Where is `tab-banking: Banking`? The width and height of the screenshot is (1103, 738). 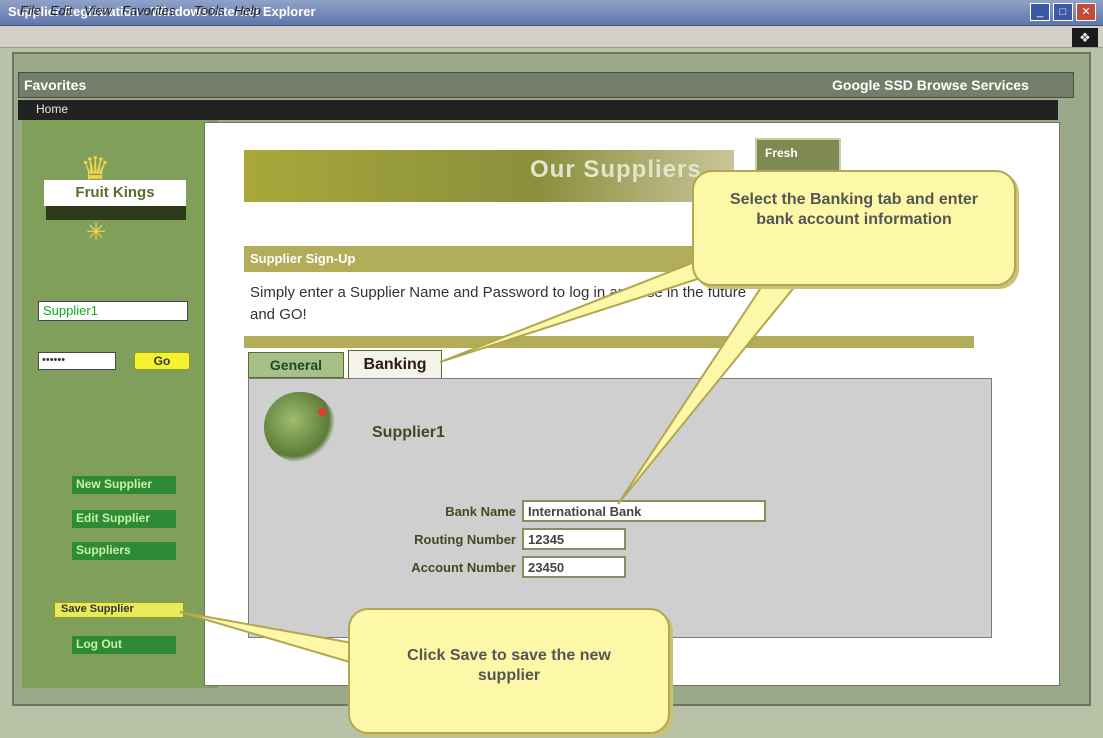
tab-banking: Banking is located at coordinates (395, 365).